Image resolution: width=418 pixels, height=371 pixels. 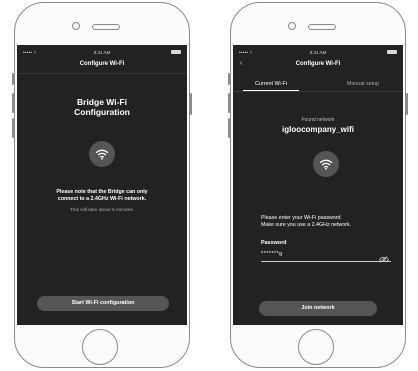 I want to click on setup-tabs: Current Wi-Fi Manual setup, so click(x=318, y=86).